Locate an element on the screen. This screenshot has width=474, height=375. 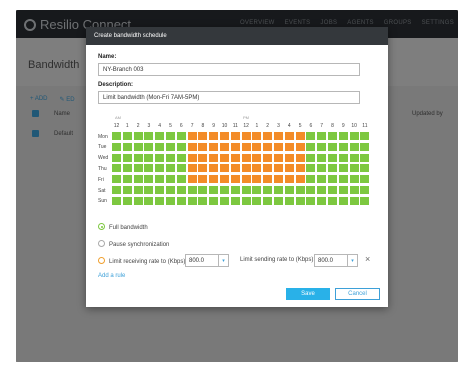
option-limit-receiving: Limit receiving rate to (Kbps): is located at coordinates (142, 261).